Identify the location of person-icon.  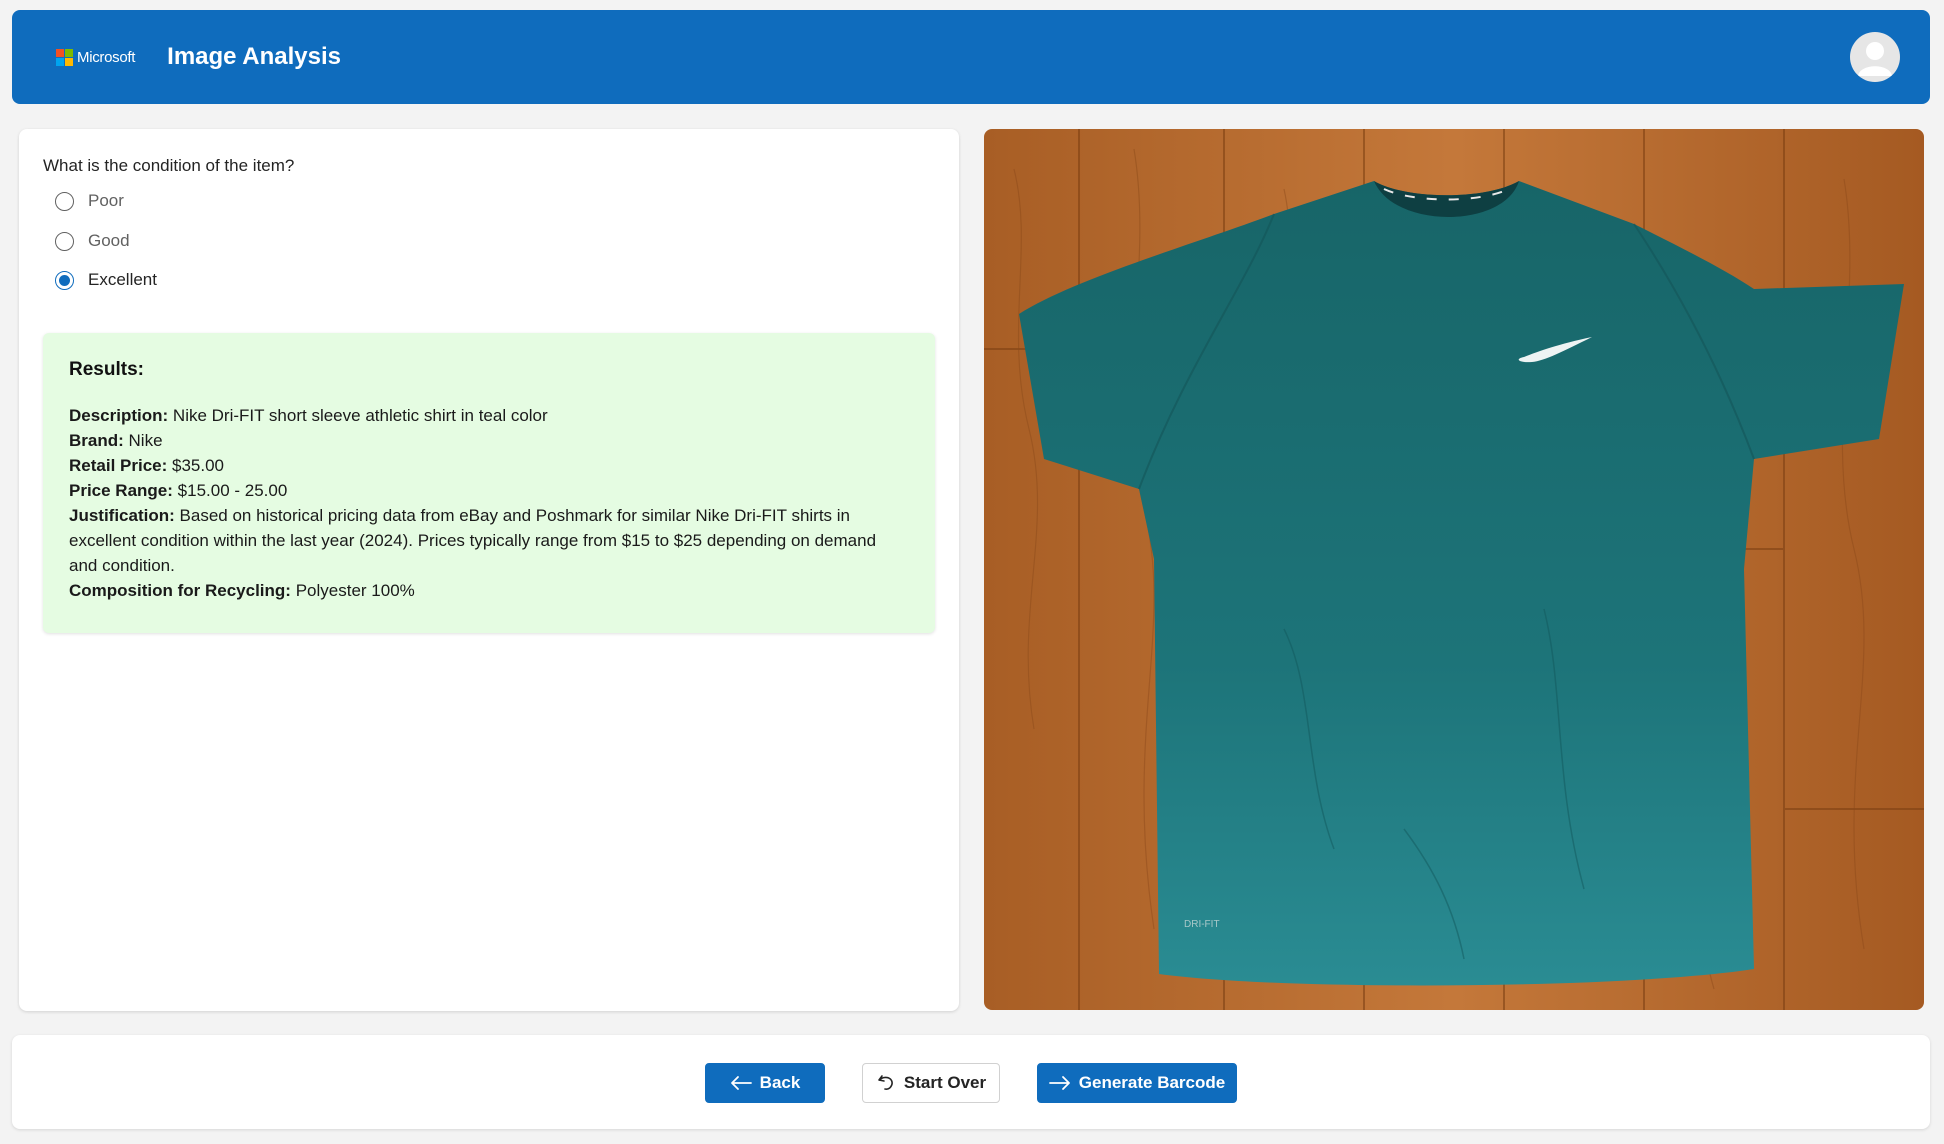
(1875, 59).